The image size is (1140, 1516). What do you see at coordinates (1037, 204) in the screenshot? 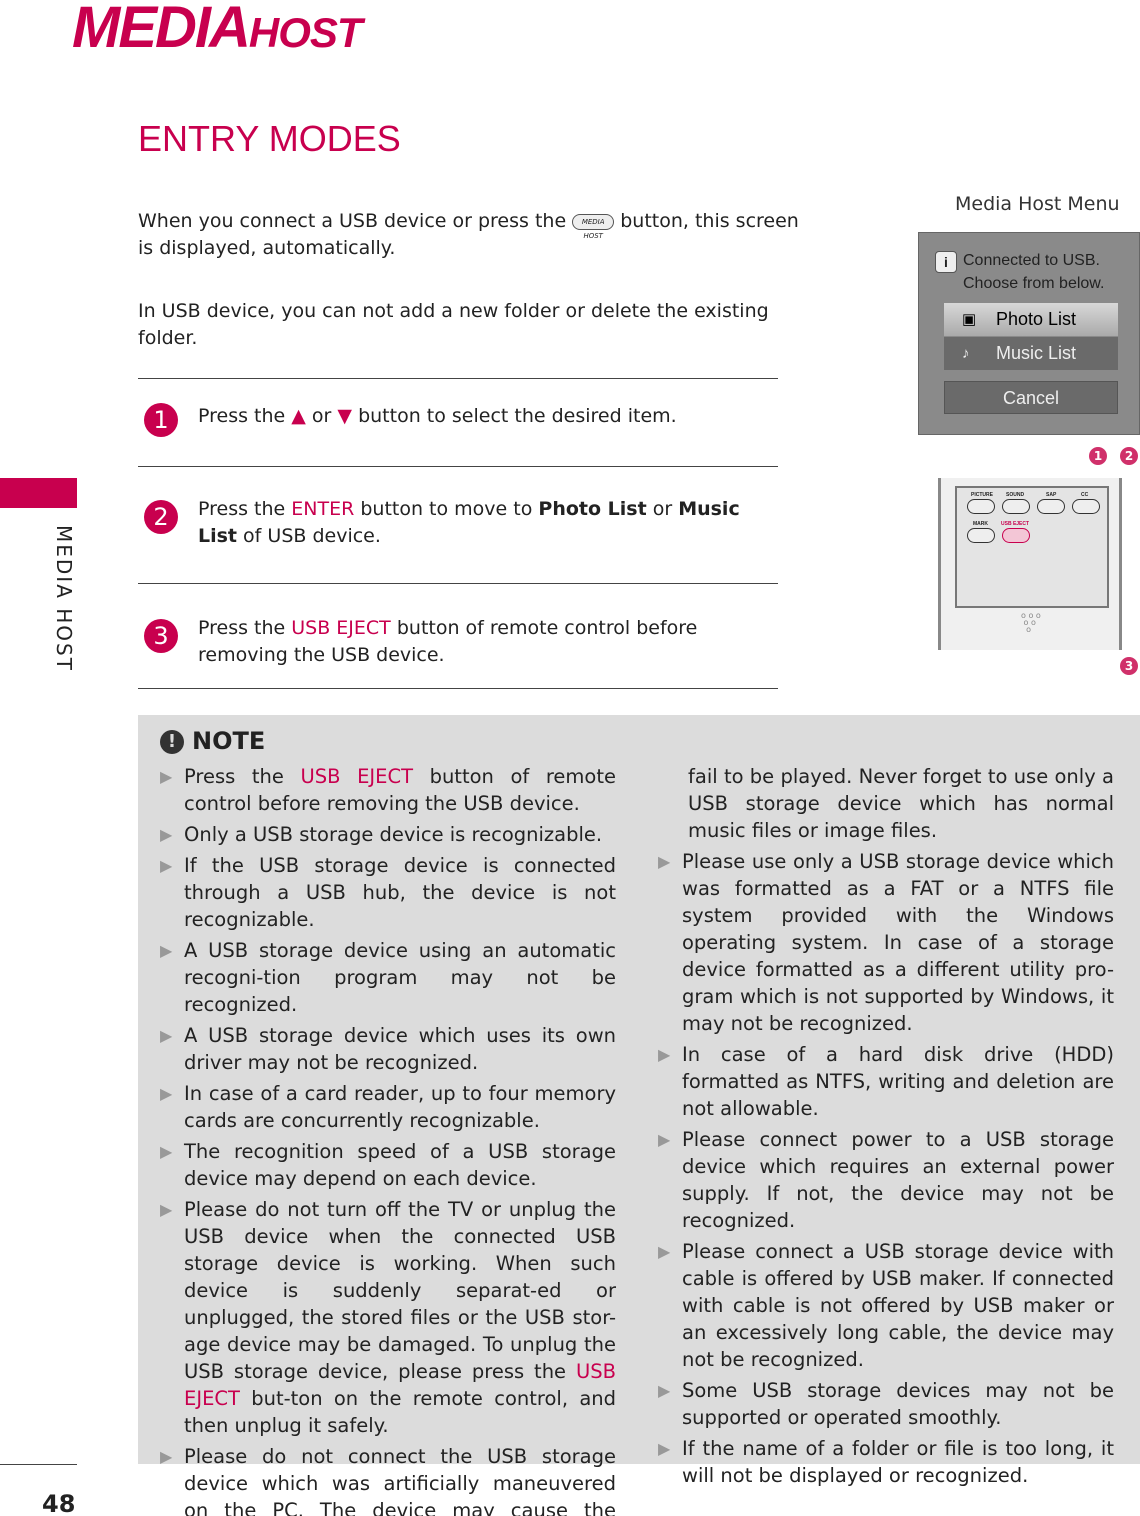
I see `menu-caption: Media Host Menu` at bounding box center [1037, 204].